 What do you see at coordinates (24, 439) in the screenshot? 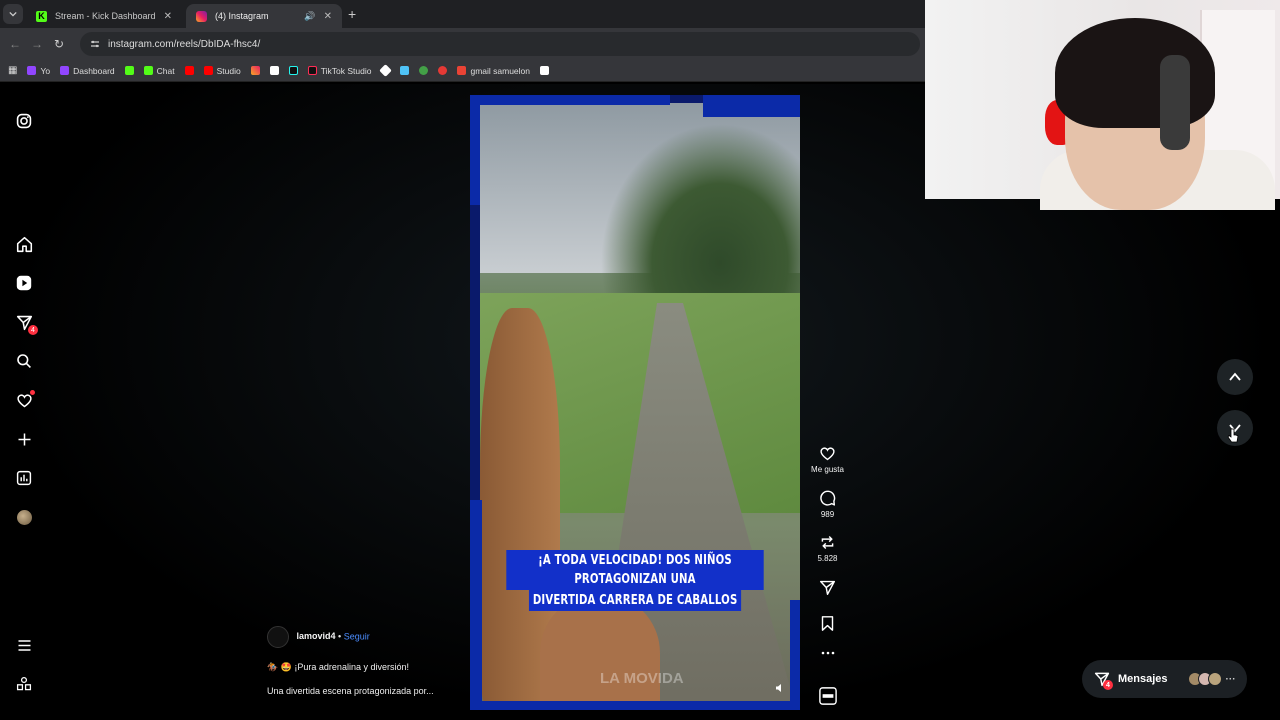
I see `create-icon` at bounding box center [24, 439].